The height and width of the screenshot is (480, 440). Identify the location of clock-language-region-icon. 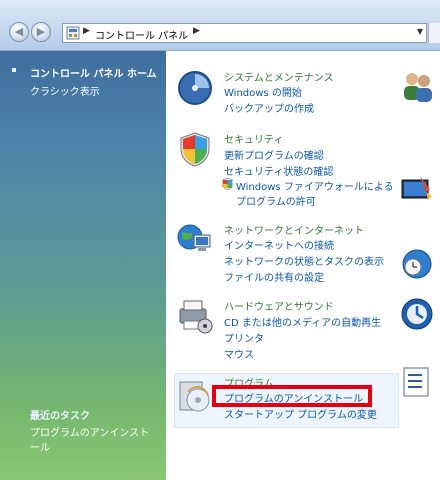
(417, 264).